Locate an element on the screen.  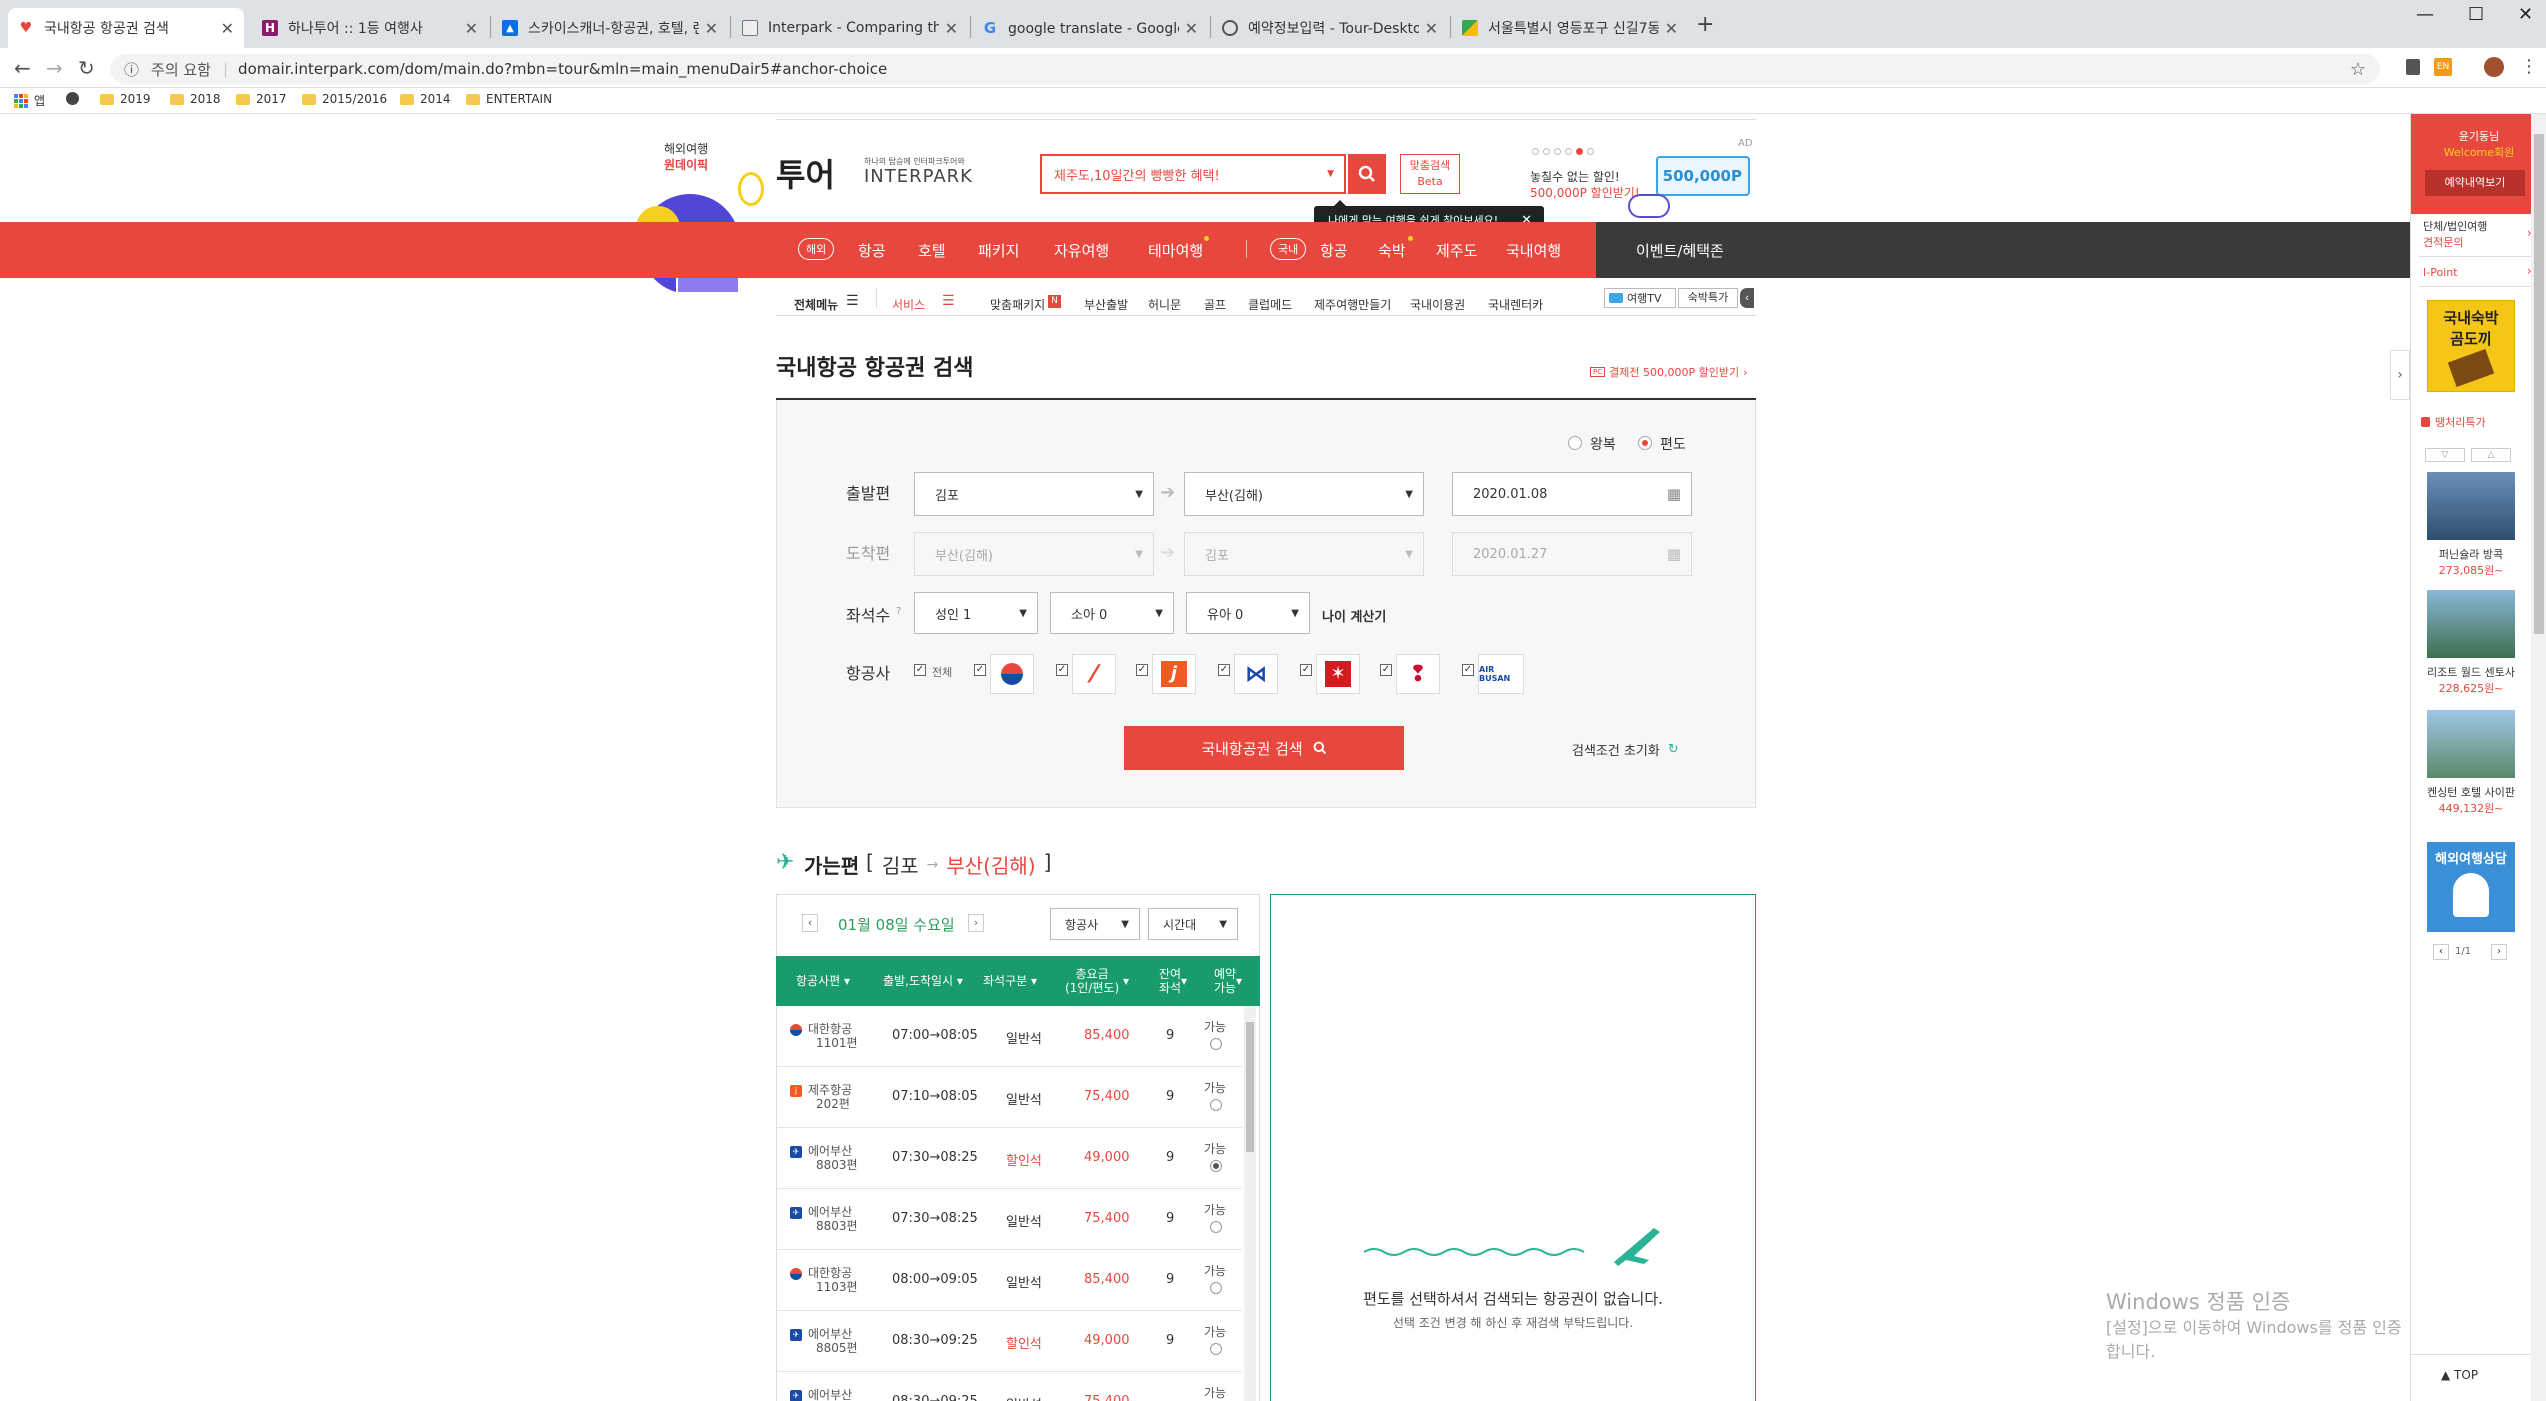
gnb-domestic-stay: 숙박 is located at coordinates (1392, 250).